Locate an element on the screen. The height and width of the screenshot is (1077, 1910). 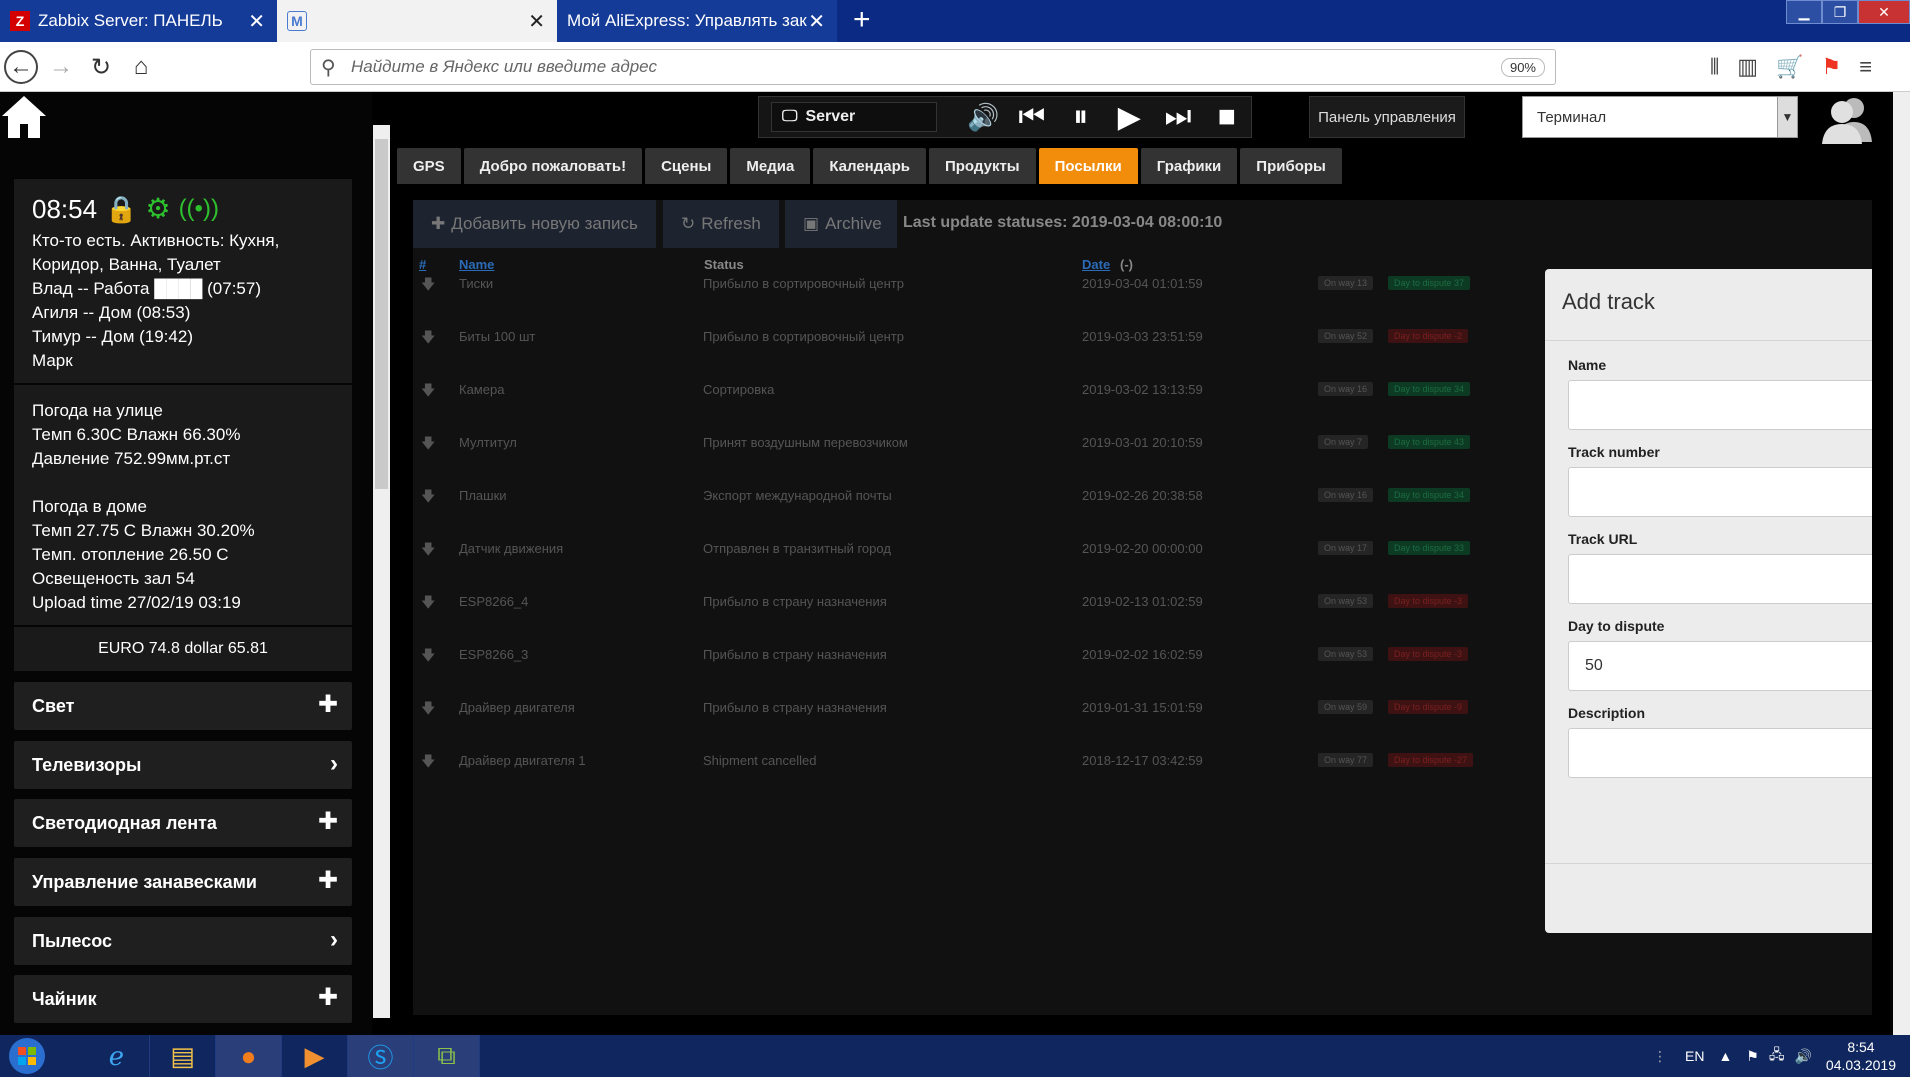
tab-devices: Приборы is located at coordinates (1291, 166).